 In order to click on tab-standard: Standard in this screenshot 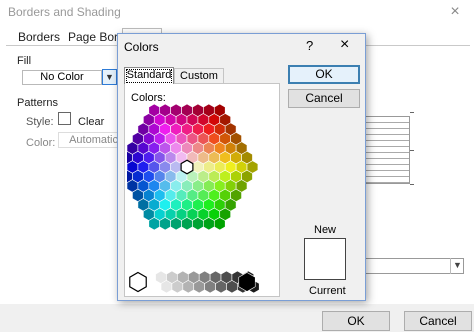, I will do `click(149, 75)`.